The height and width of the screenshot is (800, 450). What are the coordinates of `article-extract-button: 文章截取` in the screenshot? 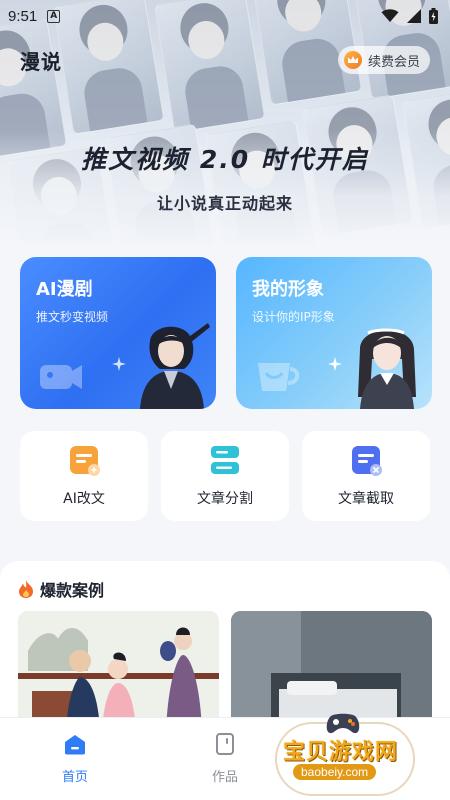 It's located at (366, 476).